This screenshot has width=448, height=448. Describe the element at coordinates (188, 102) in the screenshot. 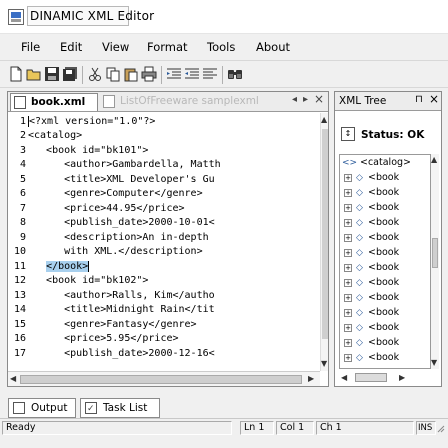

I see `tab-listoffreeware-samplexml: ListOfFreeware samplexml` at that location.